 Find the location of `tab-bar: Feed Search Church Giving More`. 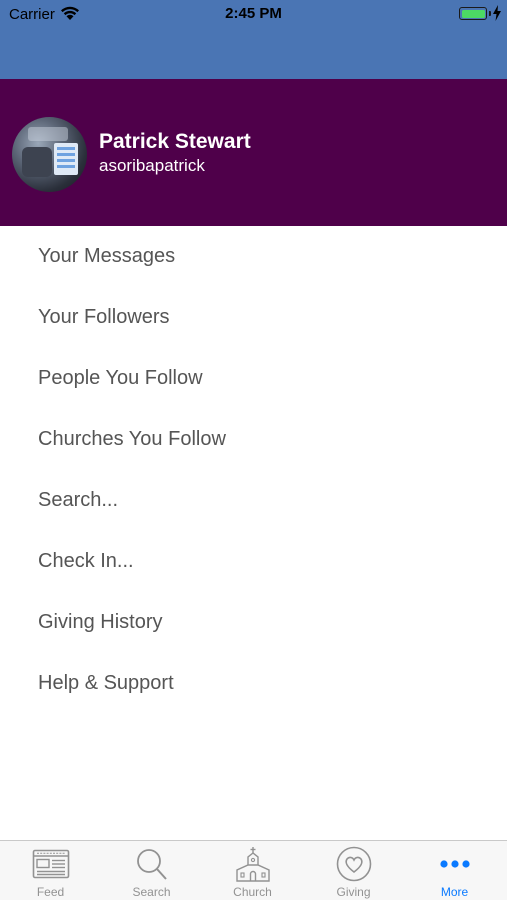

tab-bar: Feed Search Church Giving More is located at coordinates (253, 870).